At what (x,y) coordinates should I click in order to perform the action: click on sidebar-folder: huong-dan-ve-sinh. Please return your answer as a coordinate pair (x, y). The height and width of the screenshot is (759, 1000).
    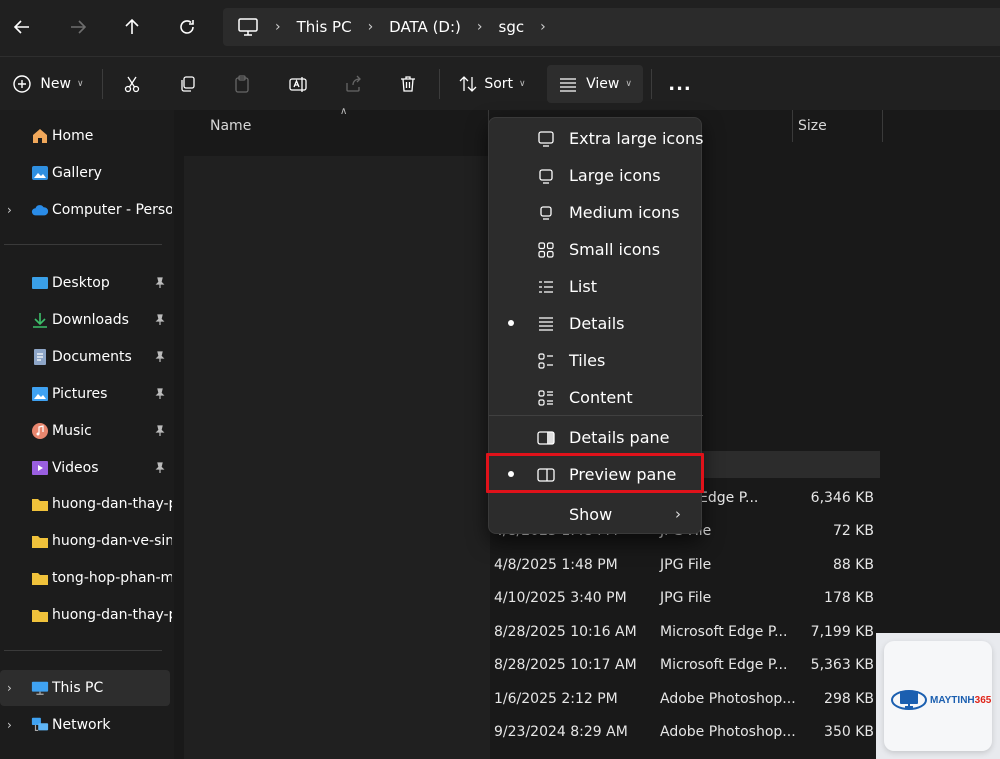
    Looking at the image, I should click on (87, 541).